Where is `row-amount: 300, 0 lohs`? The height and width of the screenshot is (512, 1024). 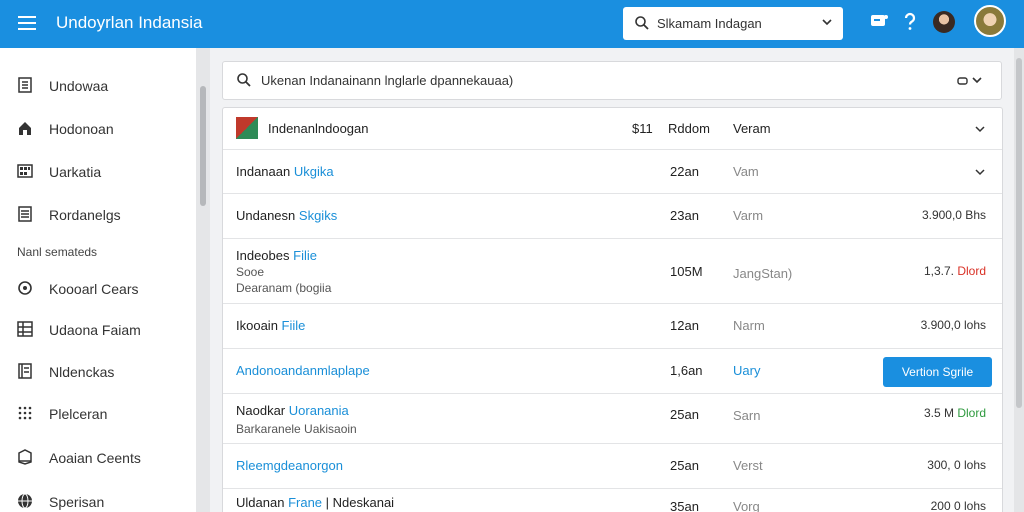
row-amount: 300, 0 lohs is located at coordinates (956, 465).